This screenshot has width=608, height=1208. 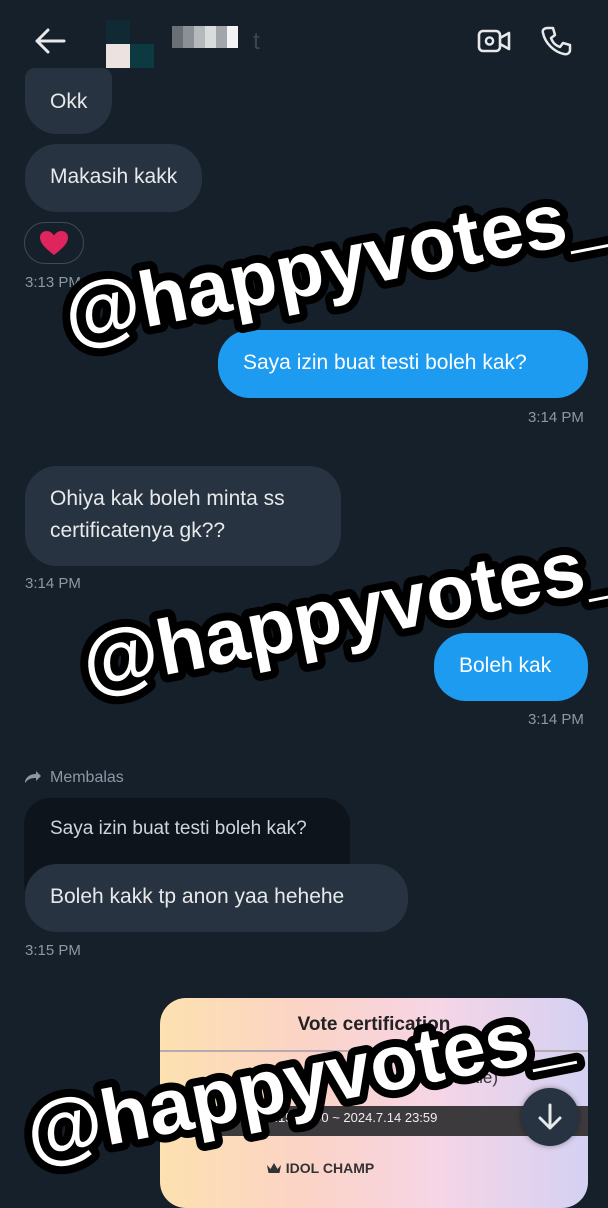 What do you see at coordinates (330, 1168) in the screenshot?
I see `certificate-brand-text: IDOL CHAMP` at bounding box center [330, 1168].